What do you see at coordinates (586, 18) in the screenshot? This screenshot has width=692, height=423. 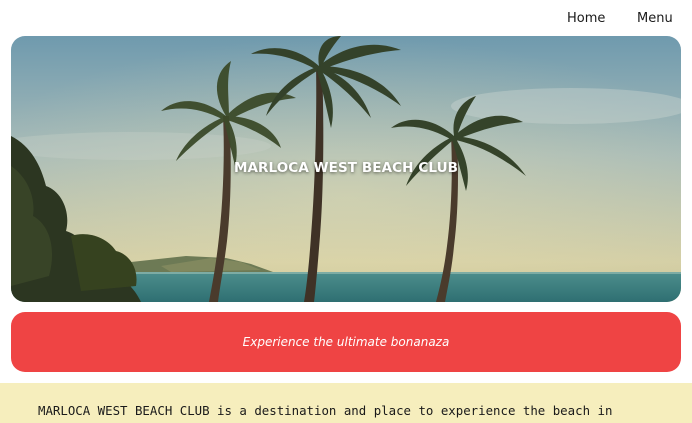 I see `nav-home-link: Home` at bounding box center [586, 18].